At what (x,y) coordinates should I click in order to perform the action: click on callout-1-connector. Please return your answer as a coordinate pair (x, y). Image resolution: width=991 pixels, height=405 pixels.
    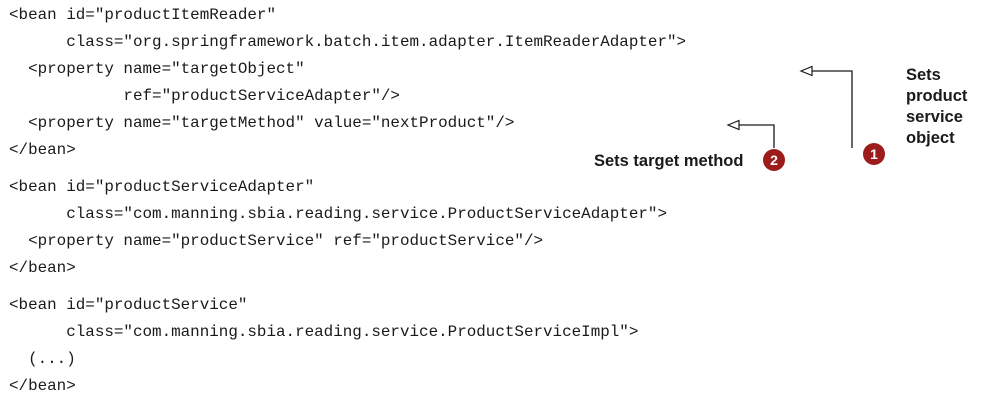
    Looking at the image, I should click on (832, 109).